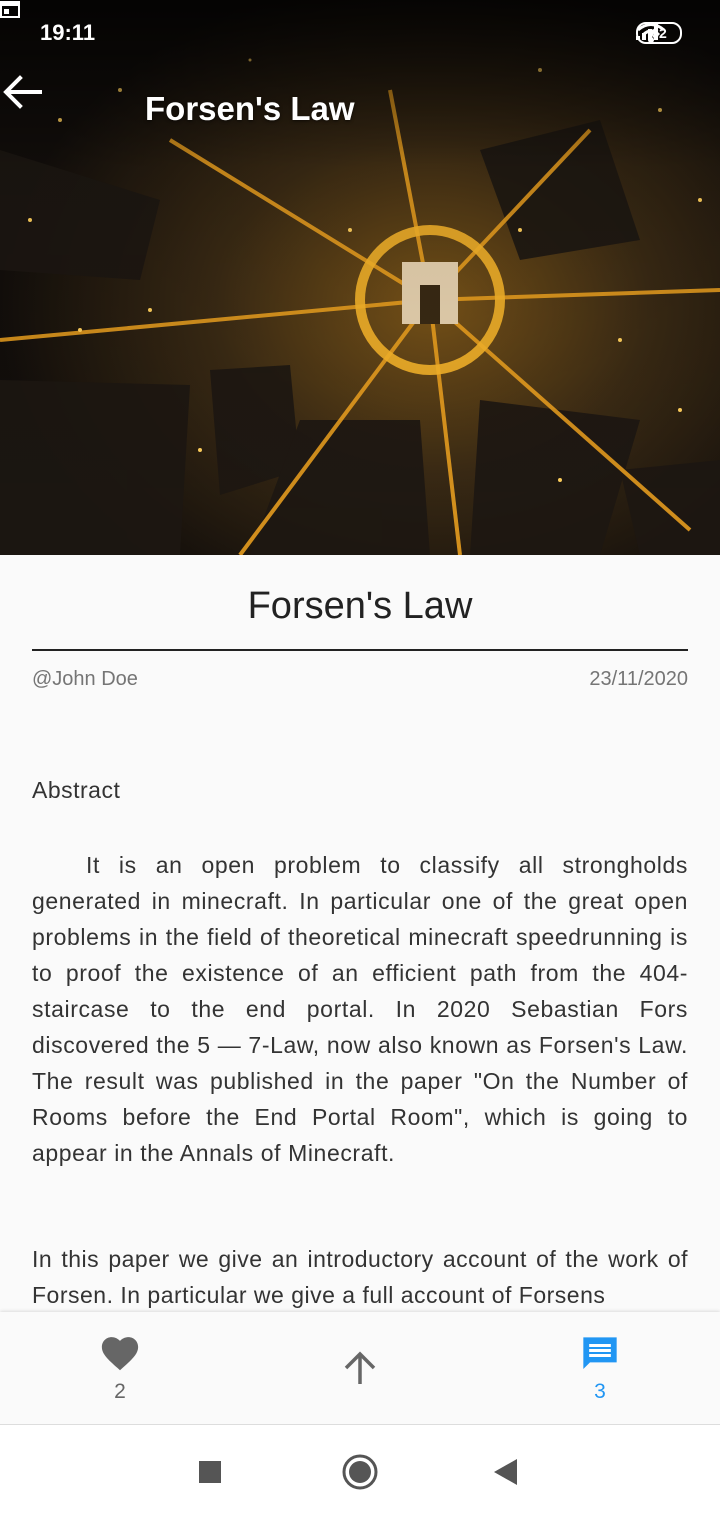 The image size is (720, 1520). What do you see at coordinates (250, 108) in the screenshot?
I see `app-bar-title: Forsen's Law` at bounding box center [250, 108].